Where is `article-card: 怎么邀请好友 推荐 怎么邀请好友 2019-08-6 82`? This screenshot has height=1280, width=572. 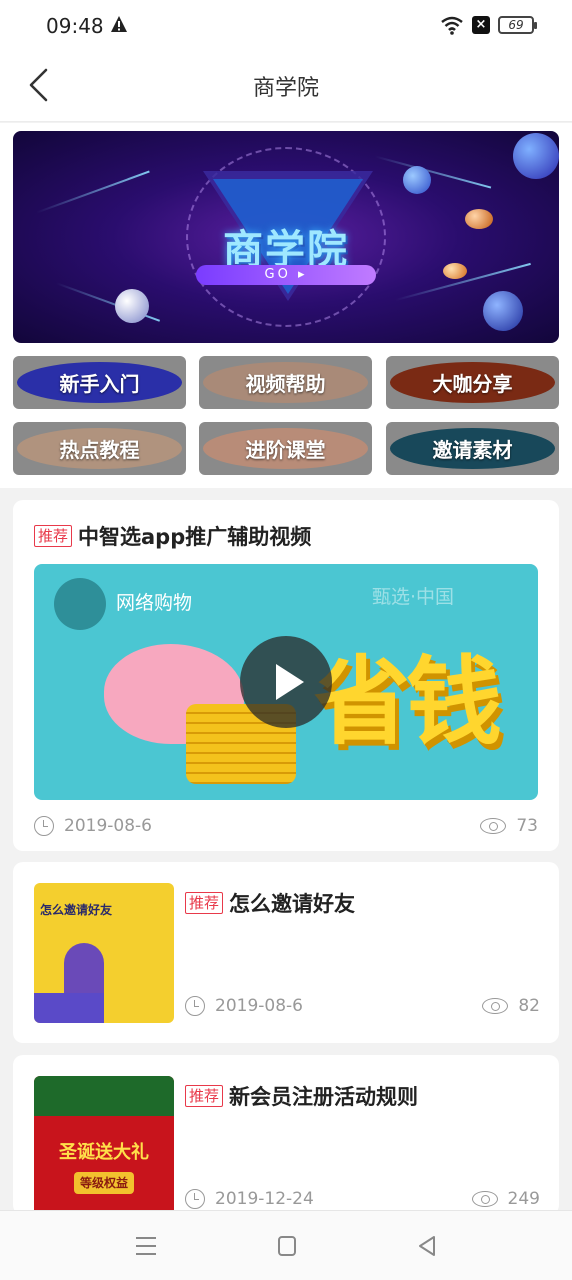 article-card: 怎么邀请好友 推荐 怎么邀请好友 2019-08-6 82 is located at coordinates (286, 952).